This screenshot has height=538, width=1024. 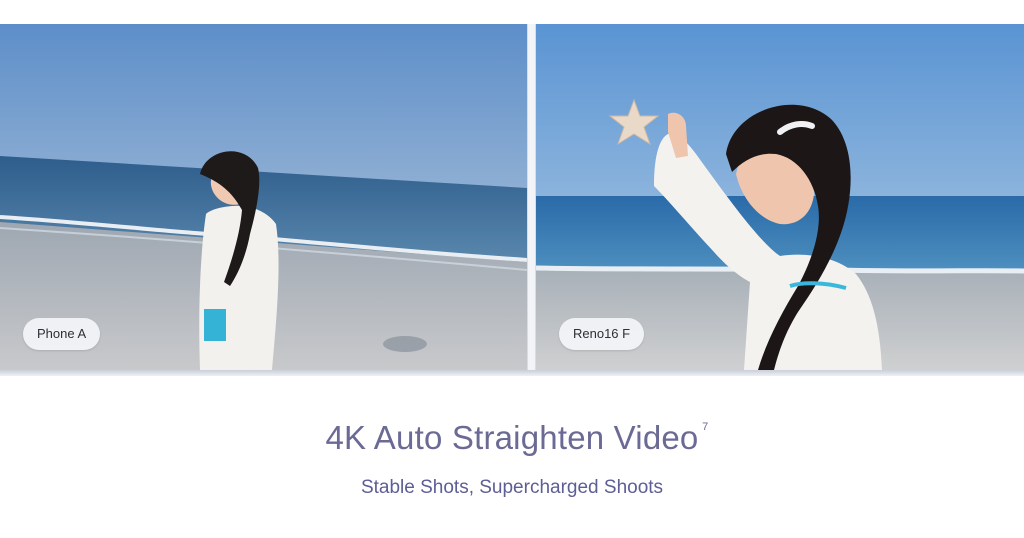 What do you see at coordinates (62, 334) in the screenshot?
I see `phone-a-label: Phone A` at bounding box center [62, 334].